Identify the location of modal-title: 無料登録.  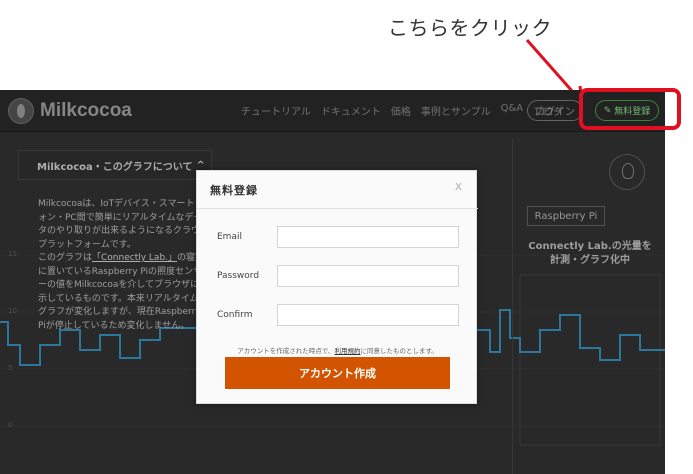
(234, 190).